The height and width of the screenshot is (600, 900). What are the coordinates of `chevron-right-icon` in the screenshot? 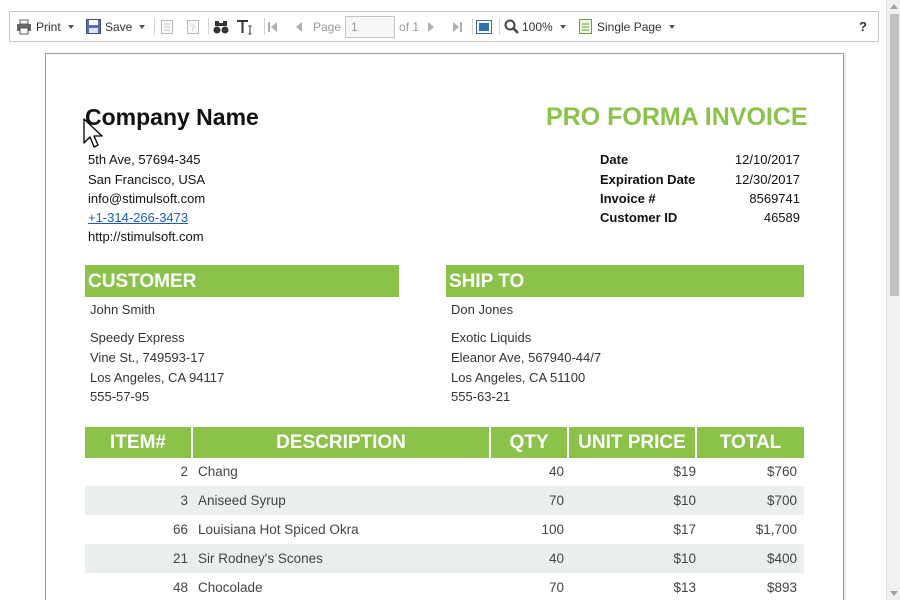 It's located at (431, 27).